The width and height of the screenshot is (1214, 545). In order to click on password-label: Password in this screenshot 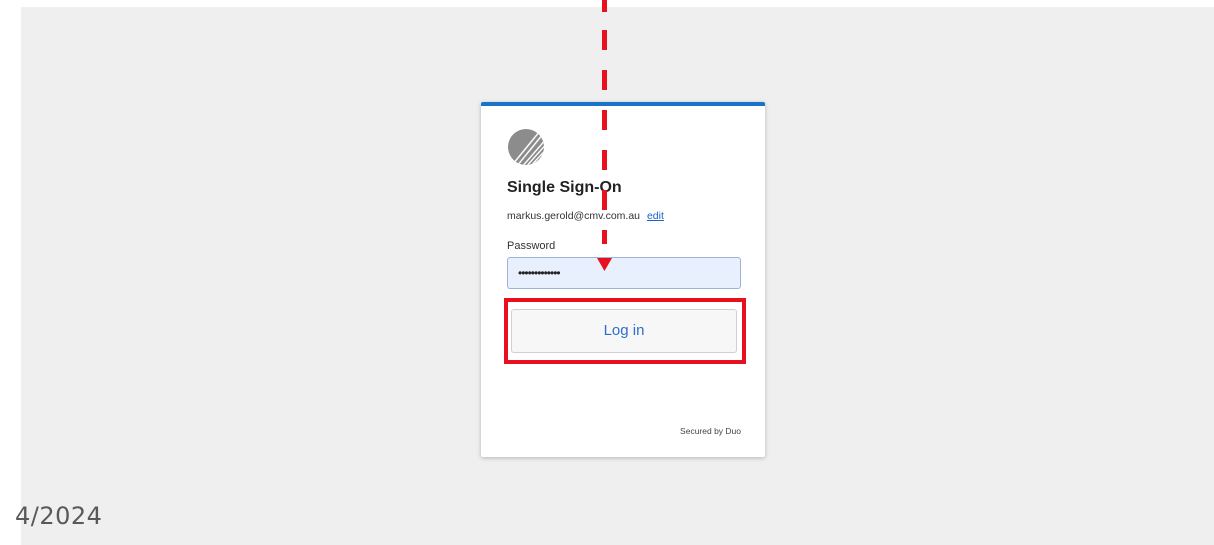, I will do `click(531, 246)`.